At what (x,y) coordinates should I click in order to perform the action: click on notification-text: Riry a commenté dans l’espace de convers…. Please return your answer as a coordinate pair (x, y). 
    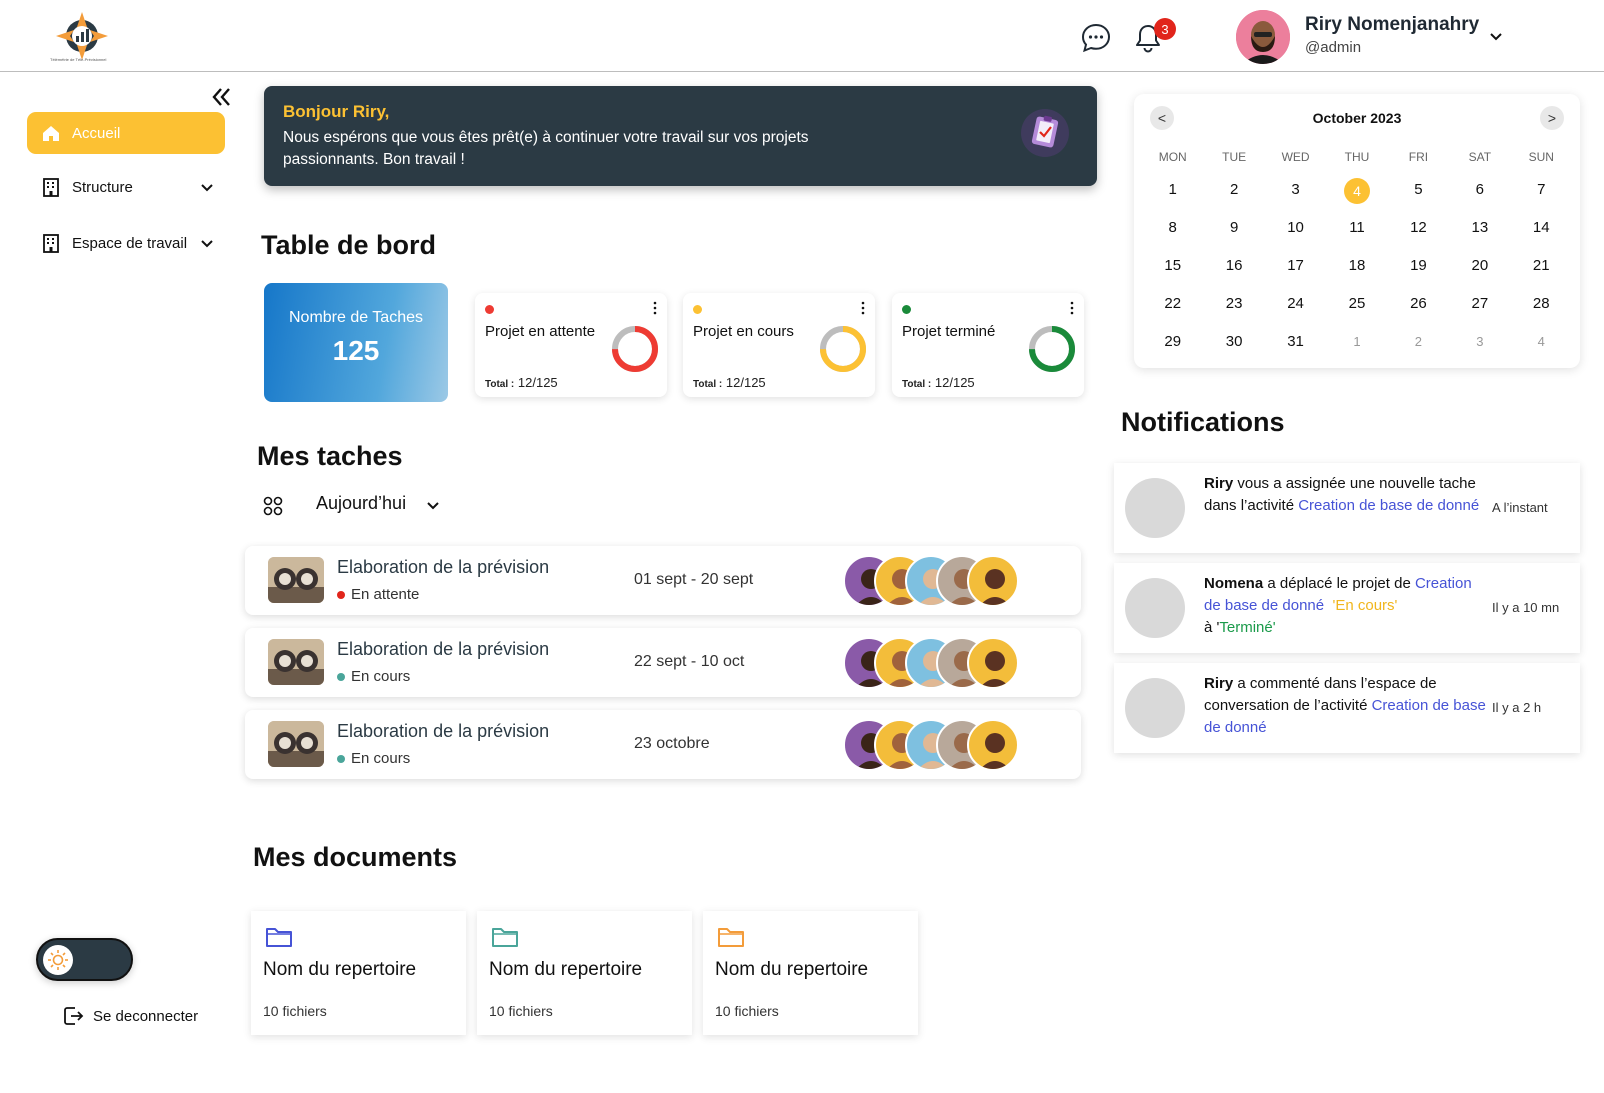
    Looking at the image, I should click on (1345, 705).